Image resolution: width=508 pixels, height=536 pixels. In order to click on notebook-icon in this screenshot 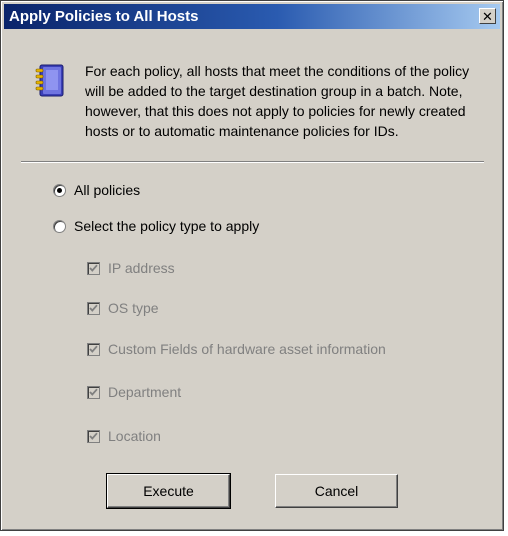, I will do `click(49, 80)`.